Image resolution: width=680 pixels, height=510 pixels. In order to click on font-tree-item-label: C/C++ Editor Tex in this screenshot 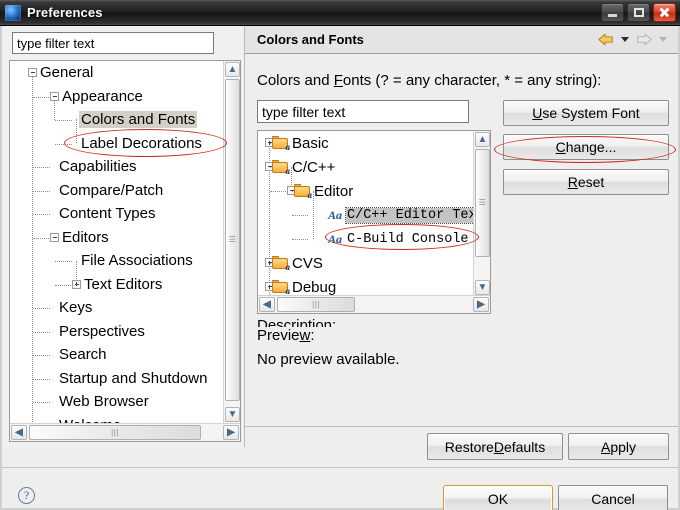, I will do `click(409, 215)`.